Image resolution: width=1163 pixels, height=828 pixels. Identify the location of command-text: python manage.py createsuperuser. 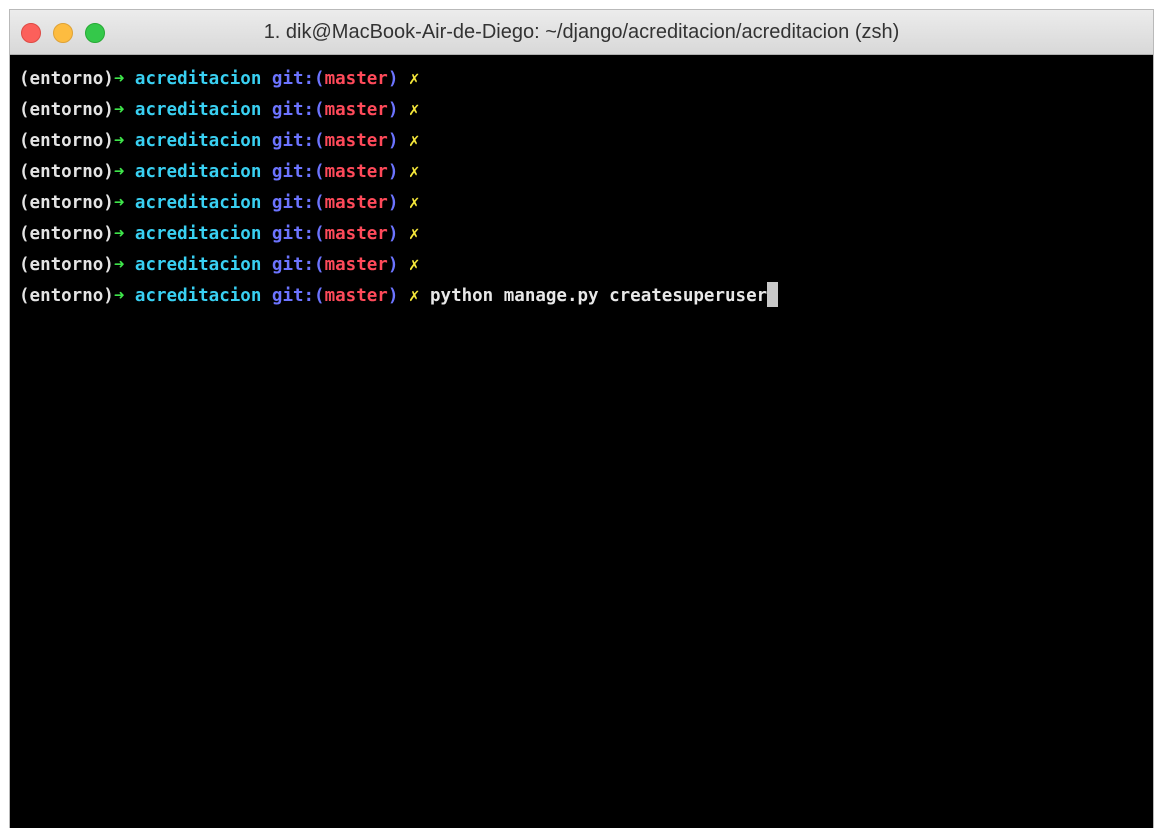
(599, 296).